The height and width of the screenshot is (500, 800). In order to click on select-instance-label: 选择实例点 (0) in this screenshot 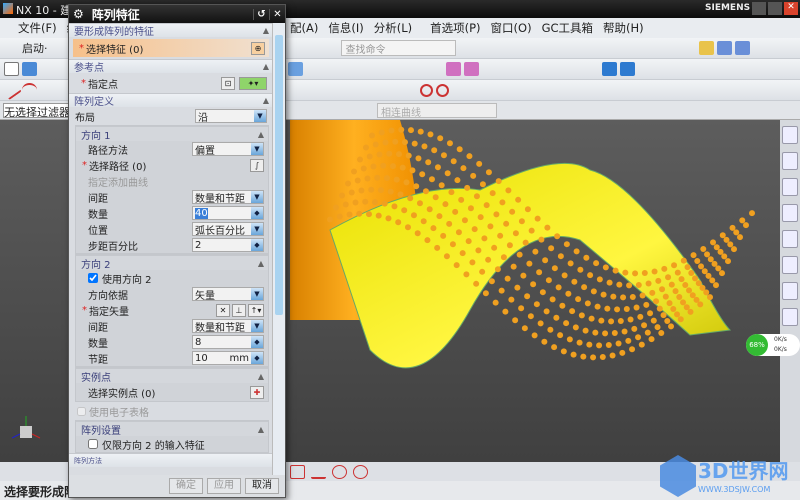, I will do `click(121, 392)`.